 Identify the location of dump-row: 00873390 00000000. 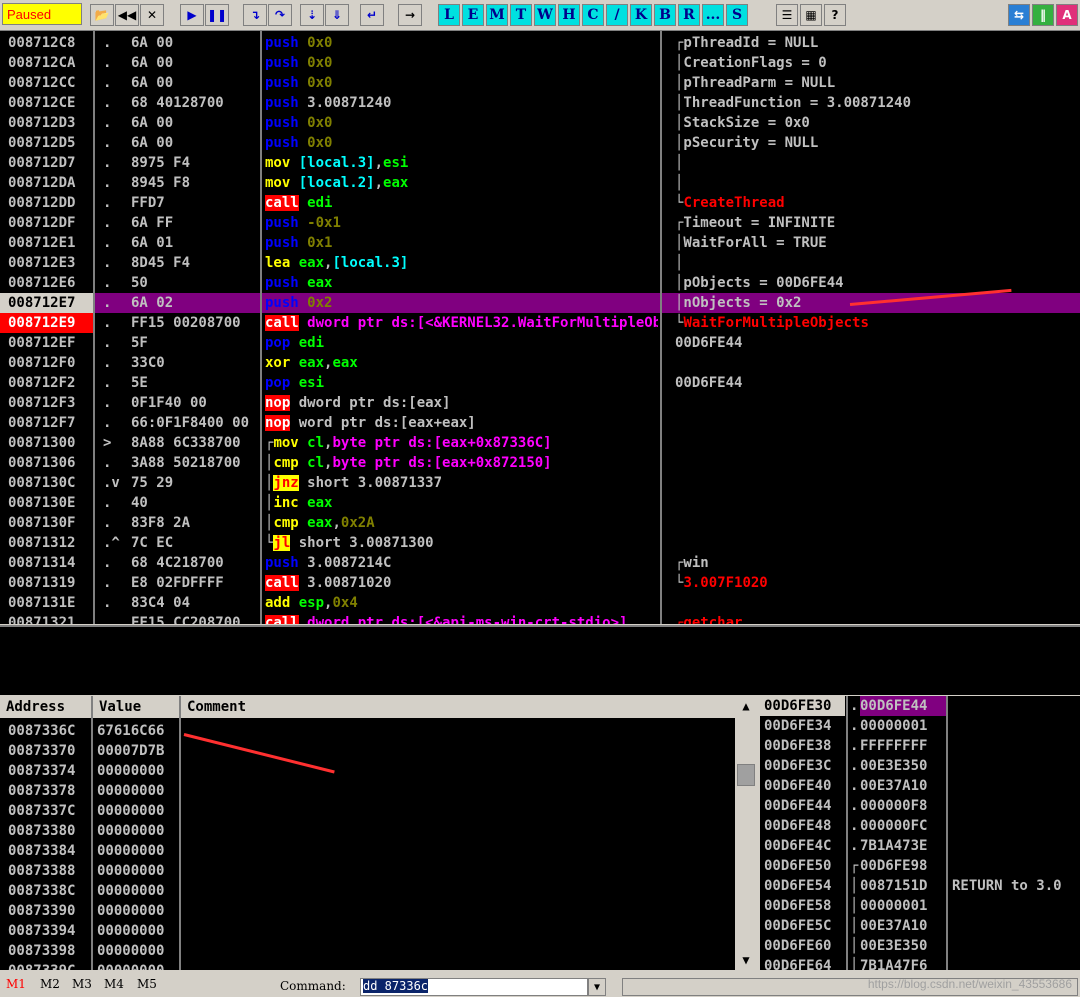
(367, 911).